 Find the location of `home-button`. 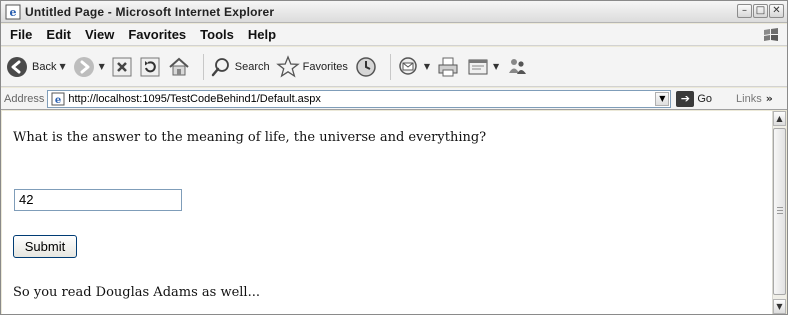

home-button is located at coordinates (179, 67).